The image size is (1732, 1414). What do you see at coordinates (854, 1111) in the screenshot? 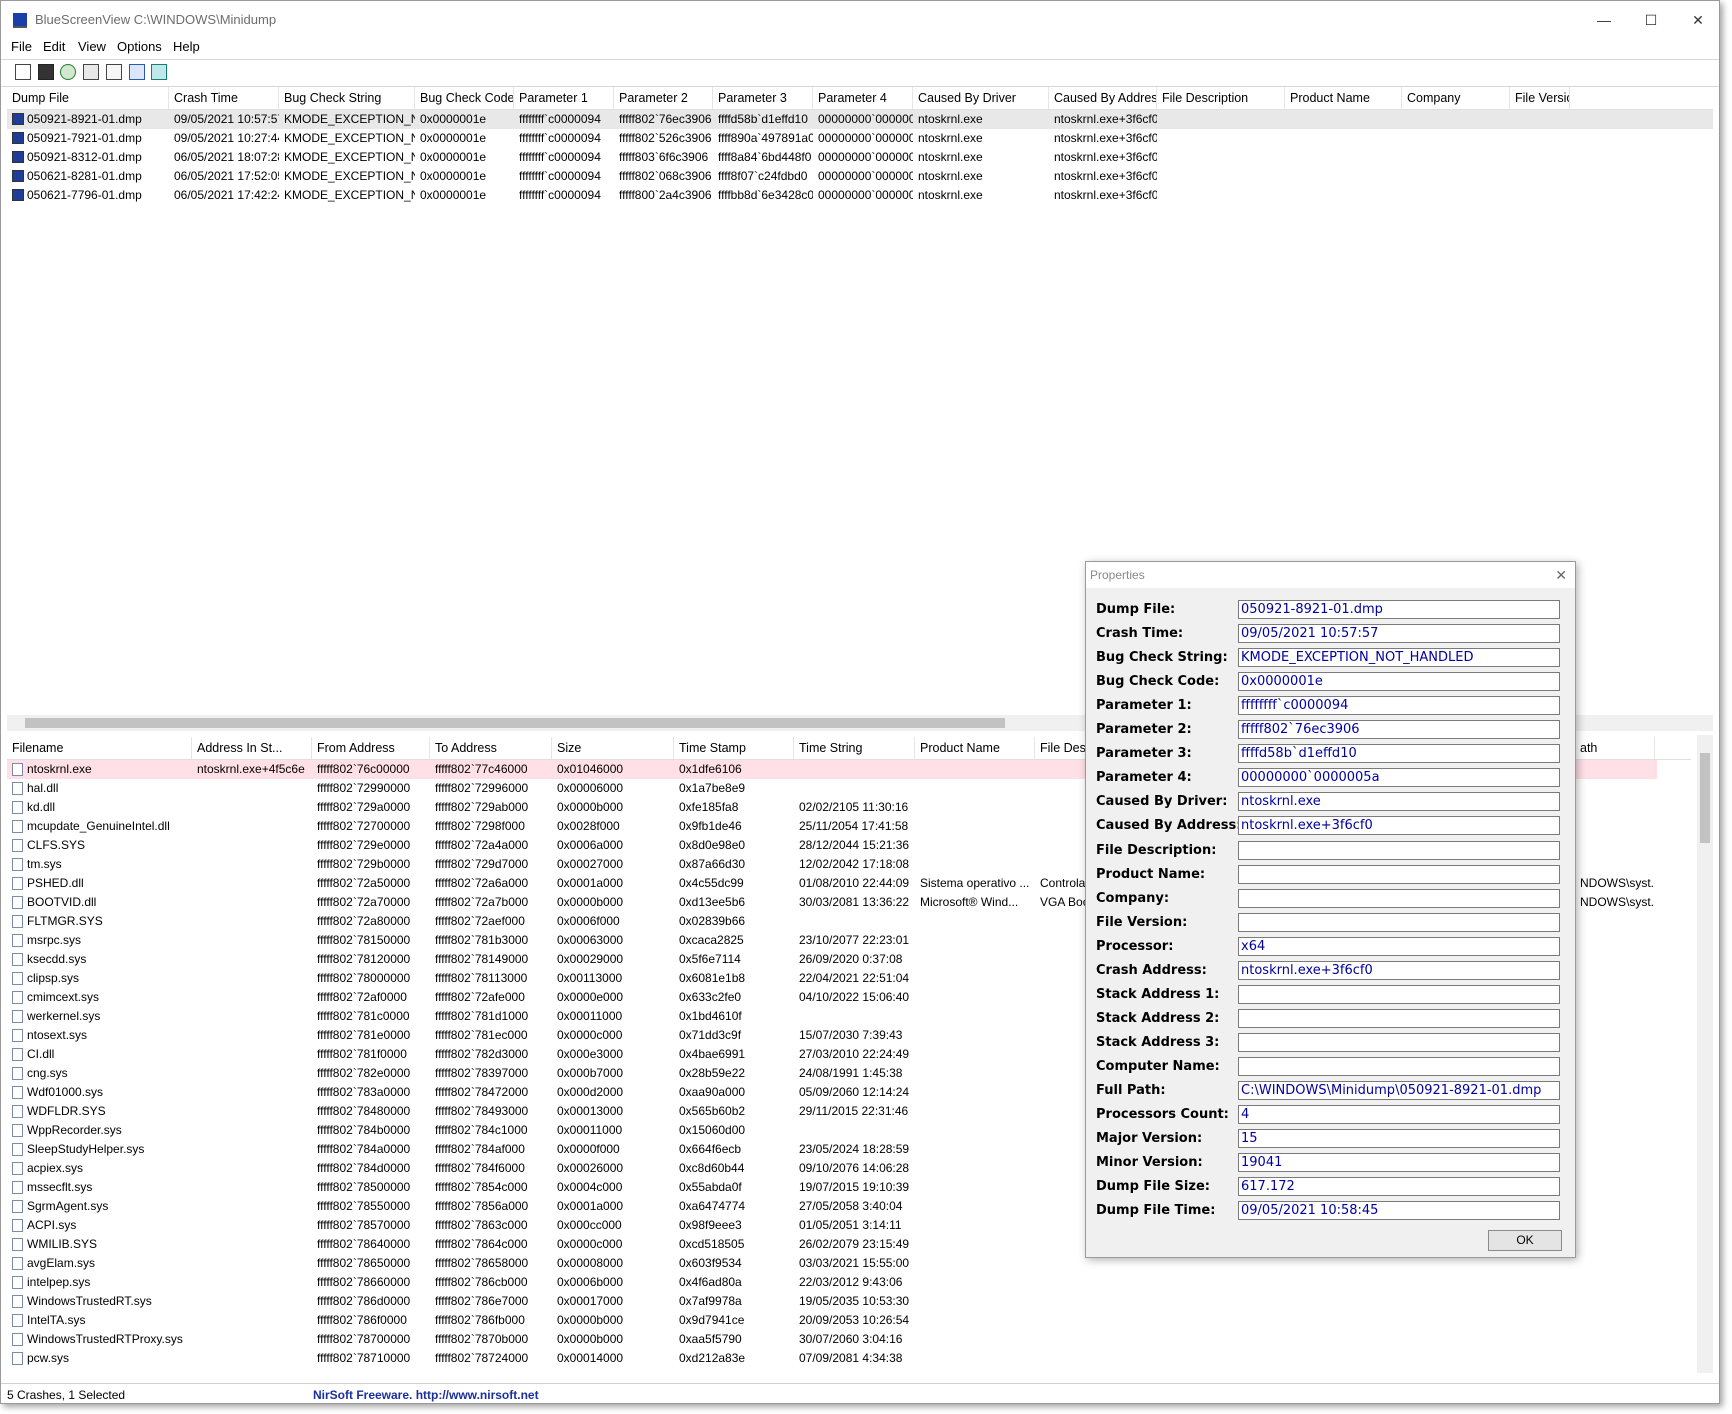
I see `table-cell: 29/11/2015 22:31:46` at bounding box center [854, 1111].